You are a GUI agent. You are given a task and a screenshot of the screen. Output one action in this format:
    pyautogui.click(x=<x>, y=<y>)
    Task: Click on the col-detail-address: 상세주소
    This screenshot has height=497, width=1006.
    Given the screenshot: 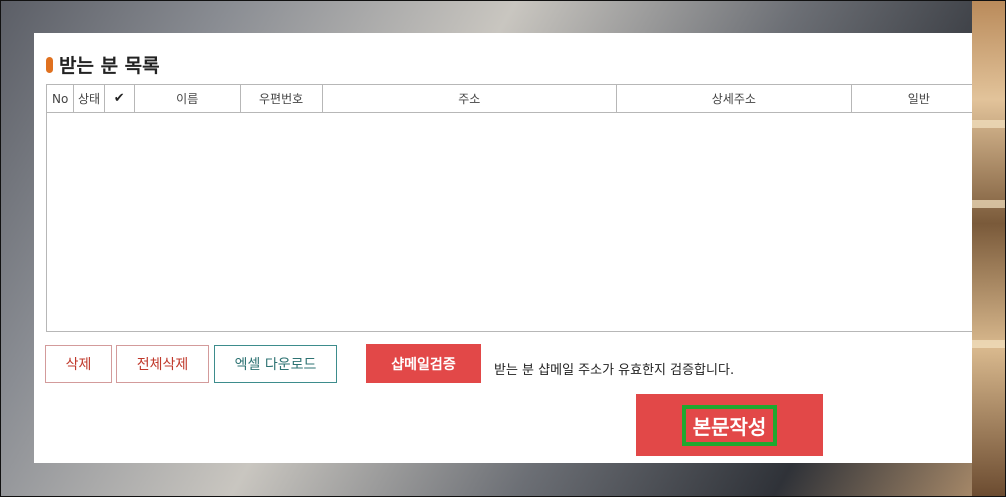 What is the action you would take?
    pyautogui.click(x=734, y=98)
    